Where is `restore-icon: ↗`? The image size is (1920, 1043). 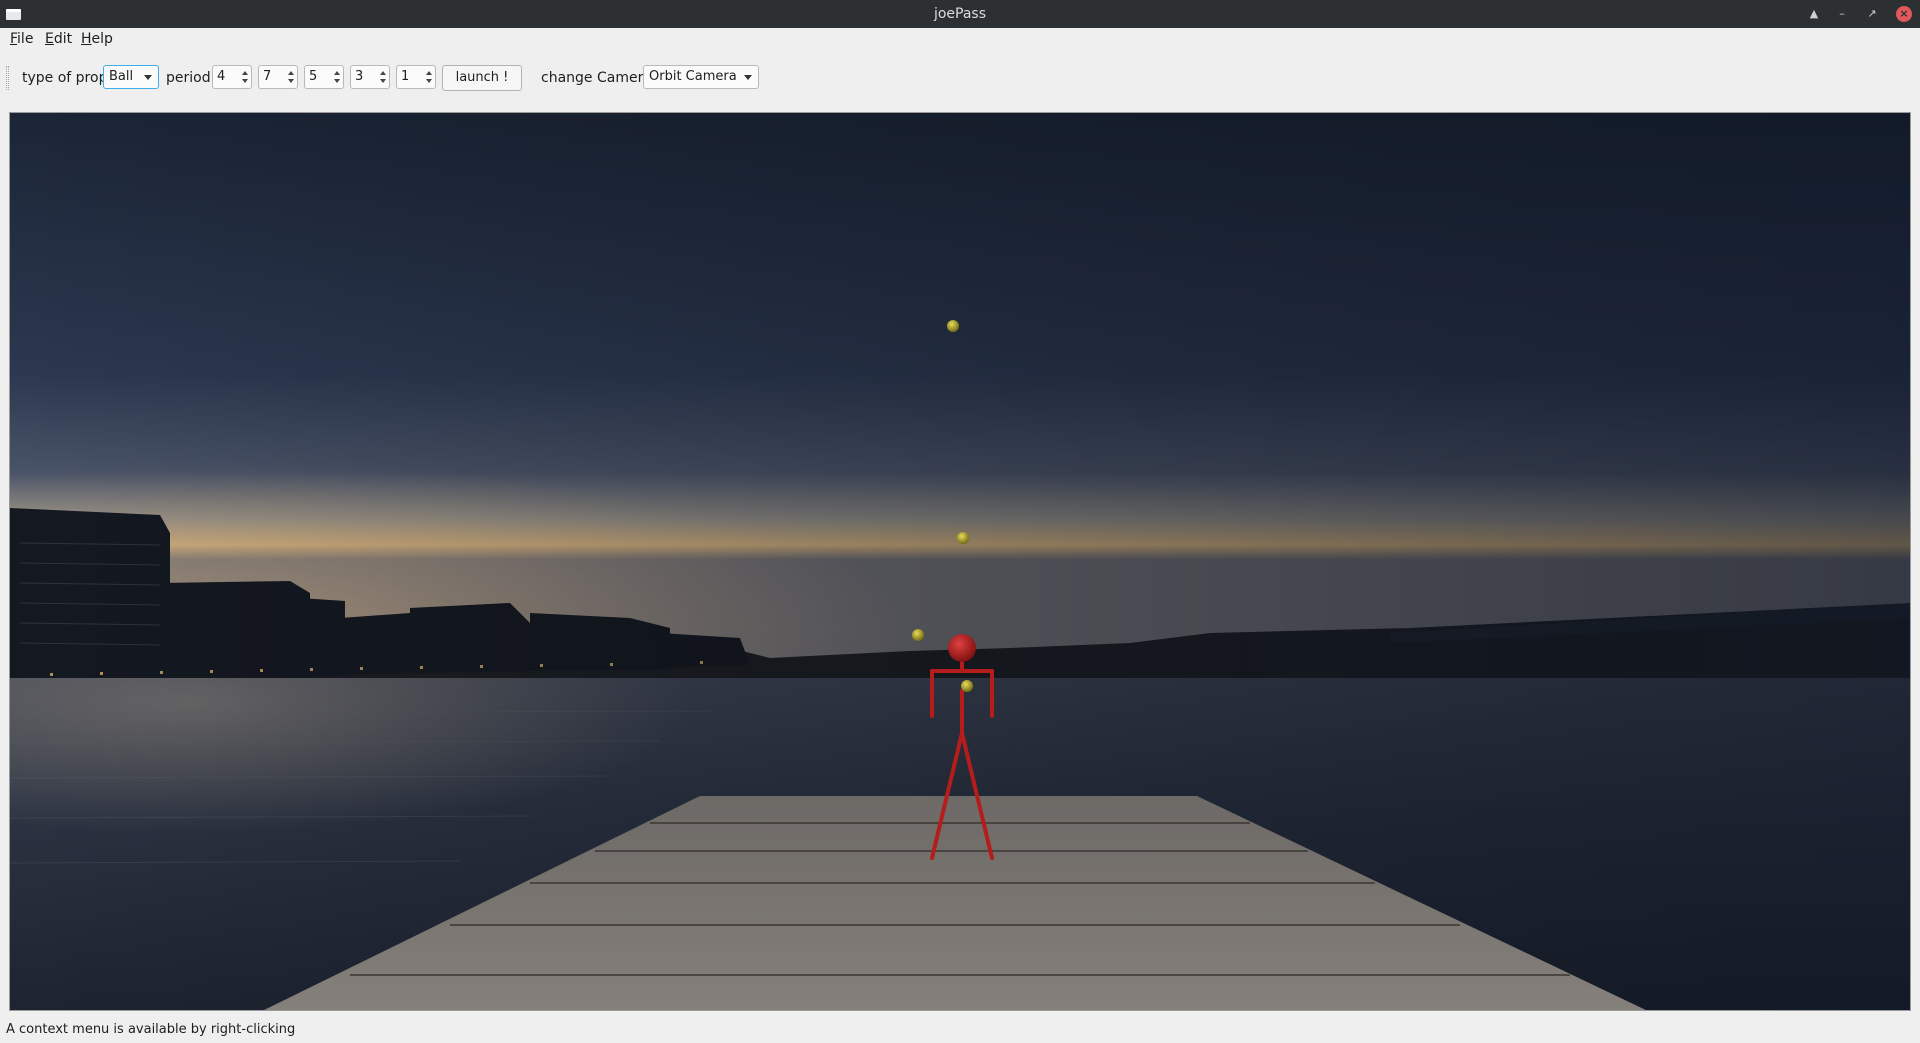
restore-icon: ↗ is located at coordinates (1872, 14).